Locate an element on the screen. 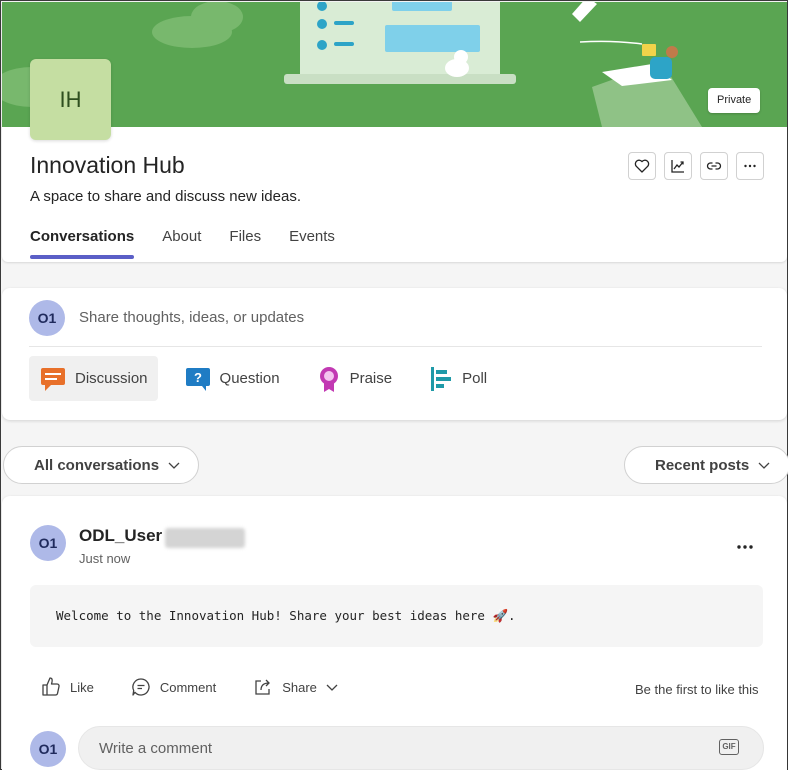 This screenshot has width=788, height=770. divider is located at coordinates (395, 346).